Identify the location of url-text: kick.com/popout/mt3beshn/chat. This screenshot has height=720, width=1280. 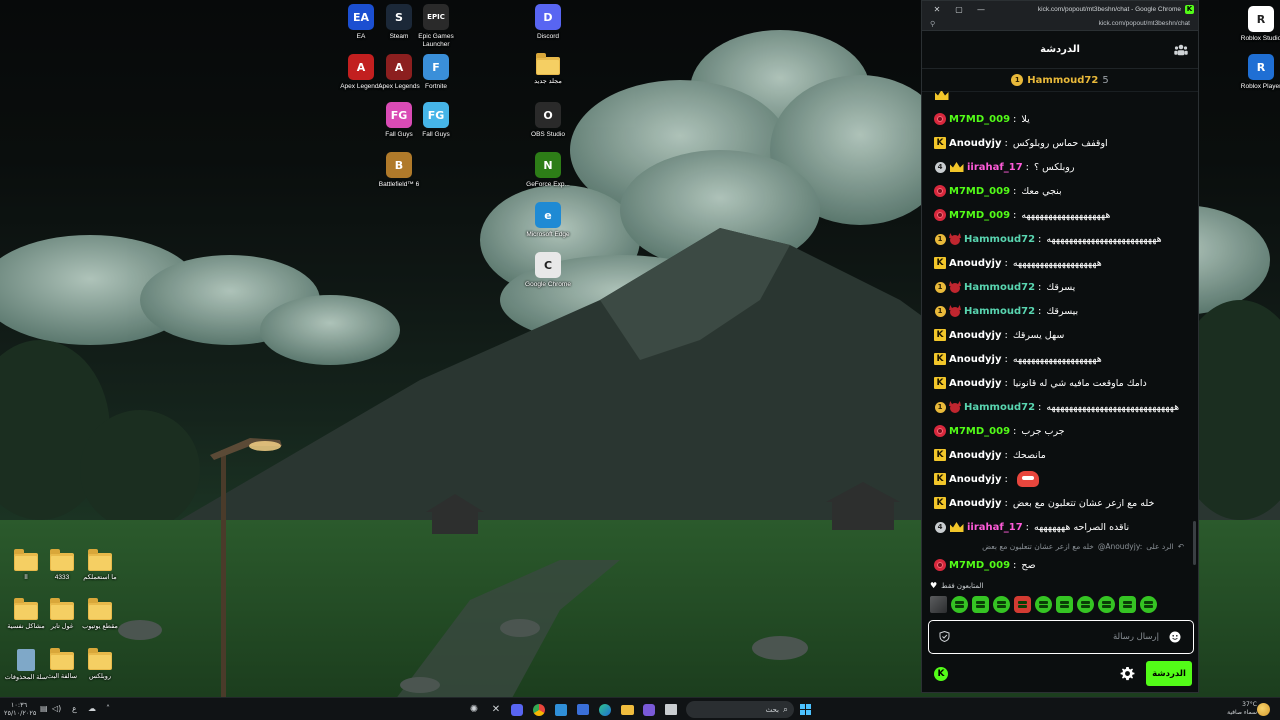
(1062, 23).